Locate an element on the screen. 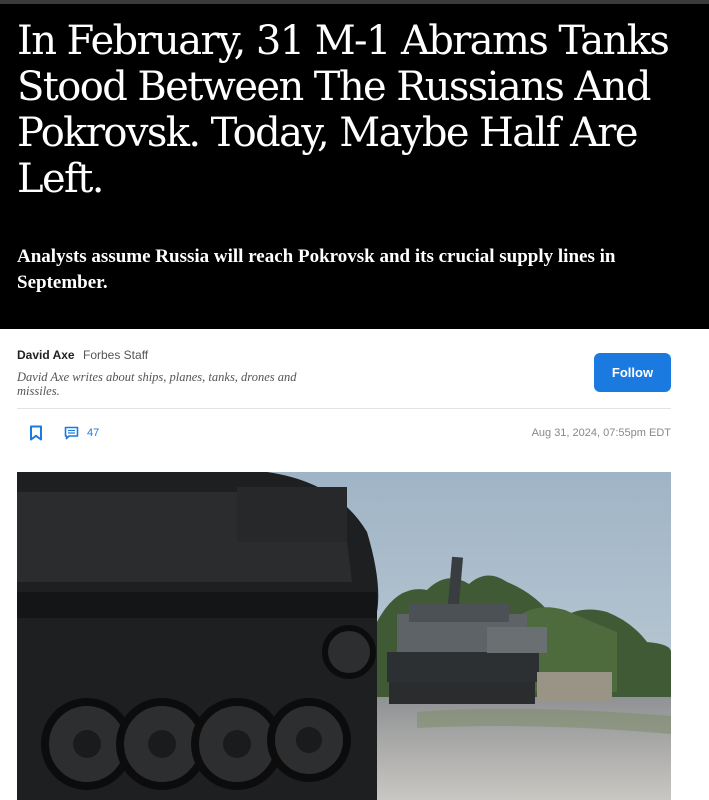 The image size is (709, 800). comment-count: 47 is located at coordinates (93, 433).